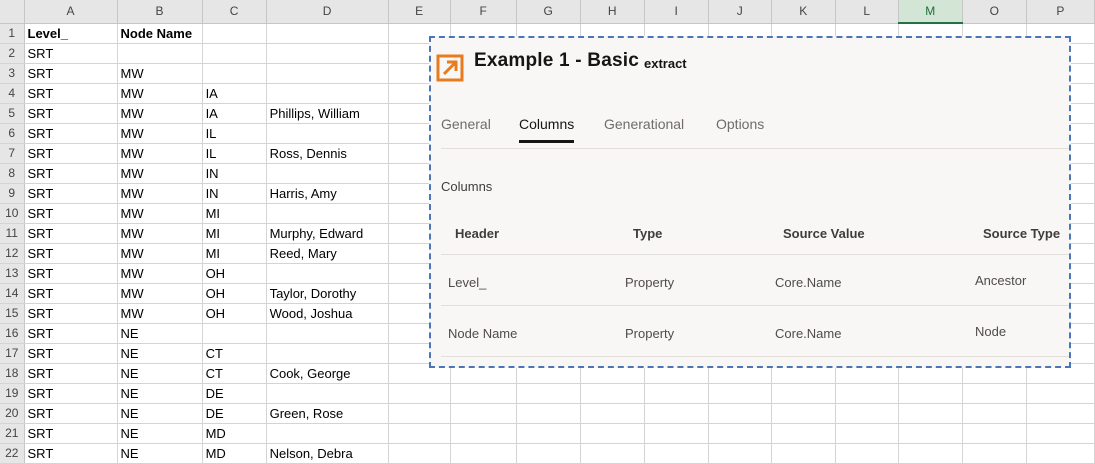  I want to click on column-header-i: I, so click(676, 12).